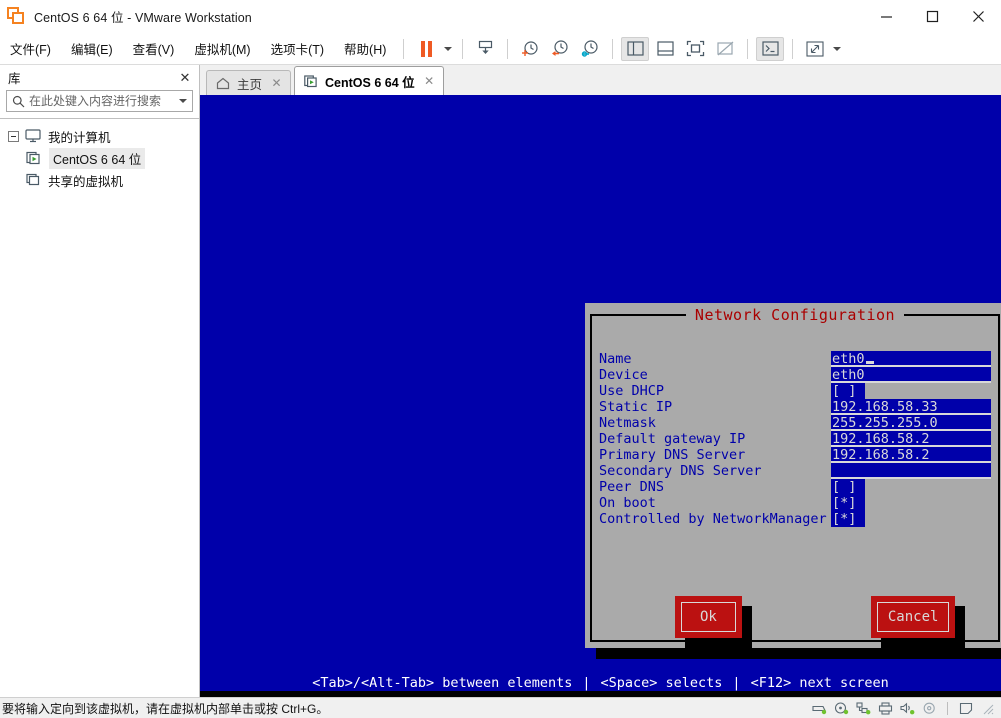  I want to click on field-label: Secondary DNS Server, so click(680, 471).